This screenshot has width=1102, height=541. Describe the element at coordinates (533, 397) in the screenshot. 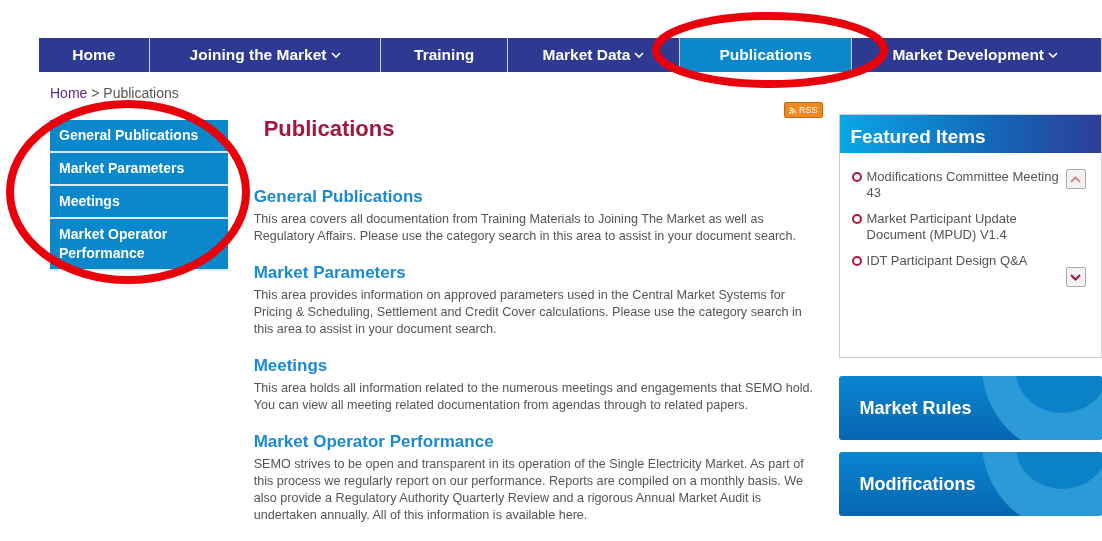

I see `section-text: This area holds all information related to the numerous meetings and engagements that SEMO hold. You can view all meeting related documentation from agendas through to related papers.` at that location.